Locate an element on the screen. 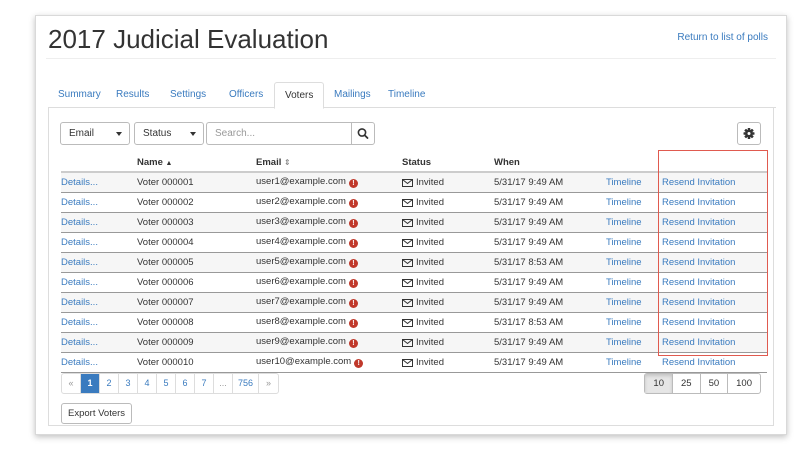 The height and width of the screenshot is (456, 800). field-select: Email is located at coordinates (95, 133).